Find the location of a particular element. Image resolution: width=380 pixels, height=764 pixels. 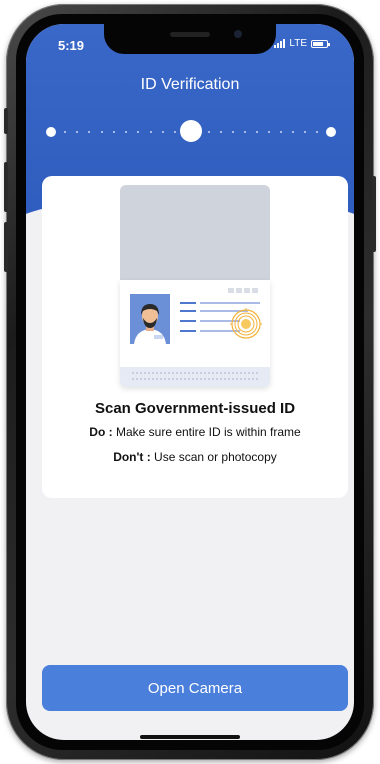

do-rule: Do : Make sure entire ID is within frame is located at coordinates (195, 432).